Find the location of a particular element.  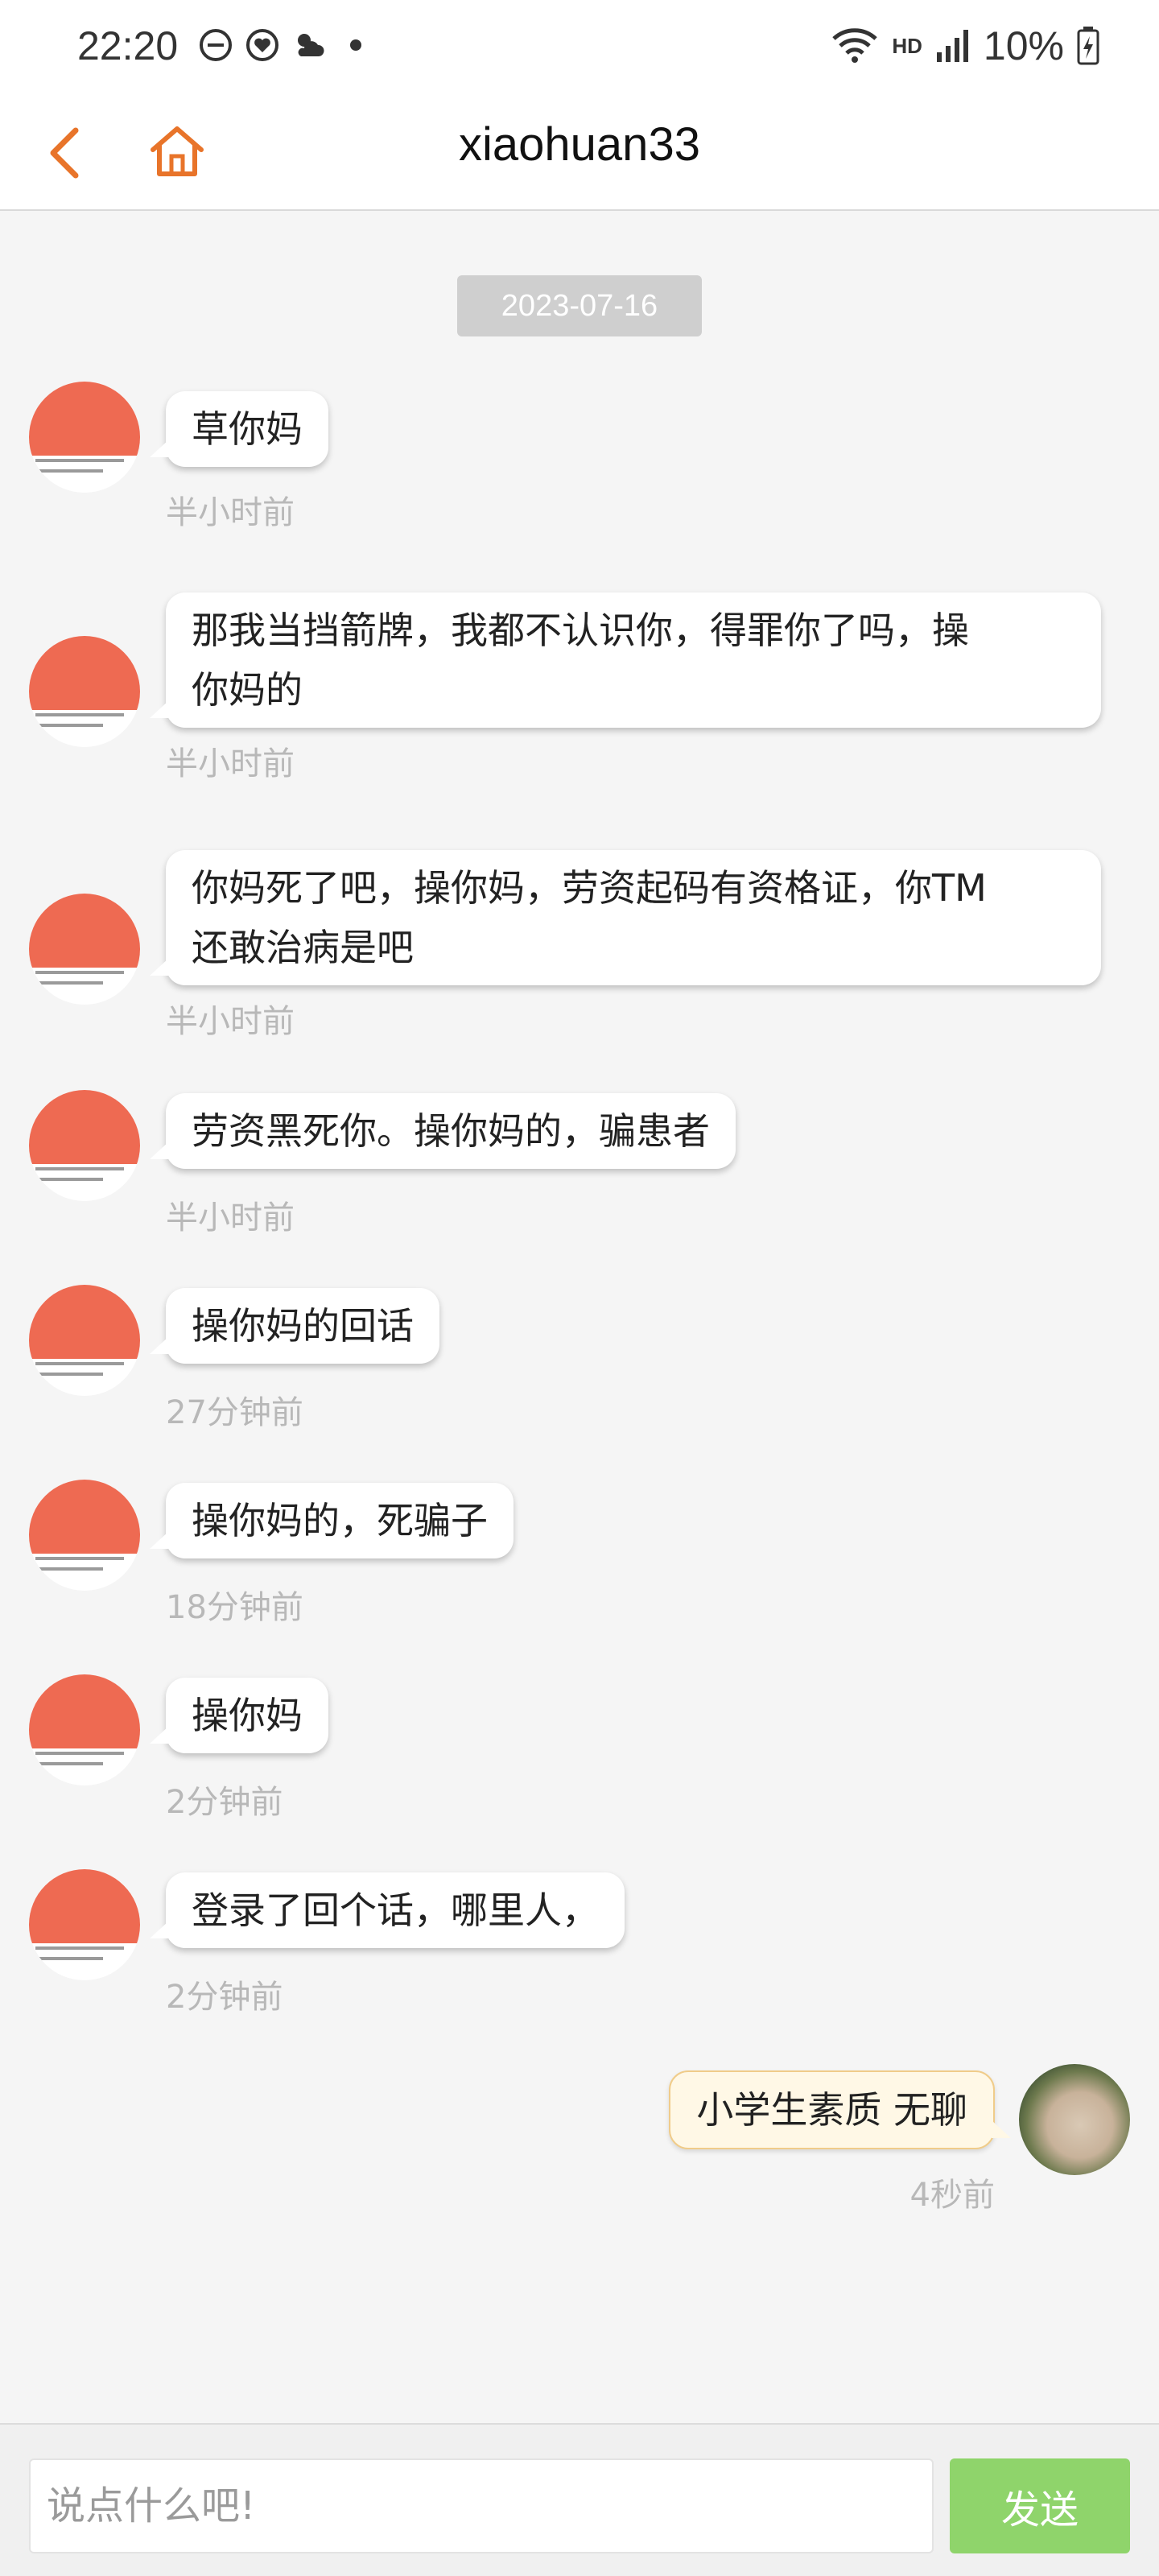

message-time: 18分钟前 is located at coordinates (234, 1607).